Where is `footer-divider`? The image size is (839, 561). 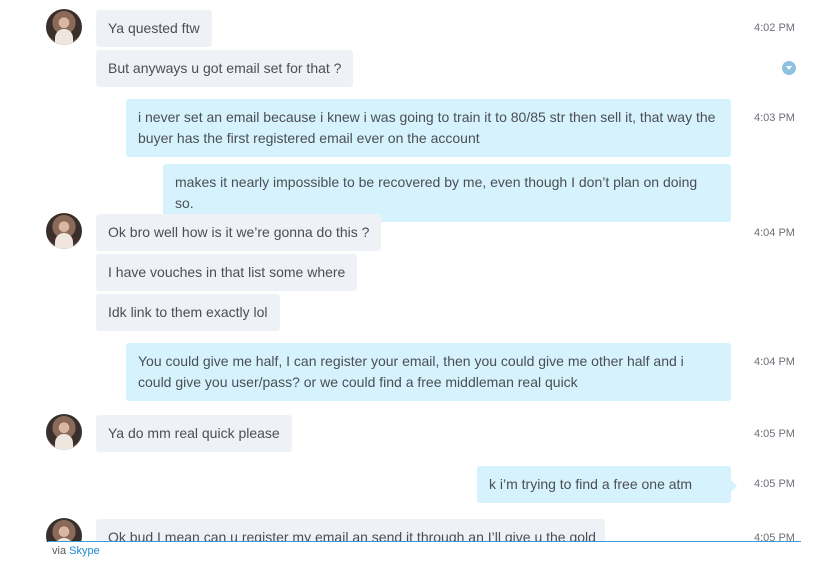 footer-divider is located at coordinates (424, 541).